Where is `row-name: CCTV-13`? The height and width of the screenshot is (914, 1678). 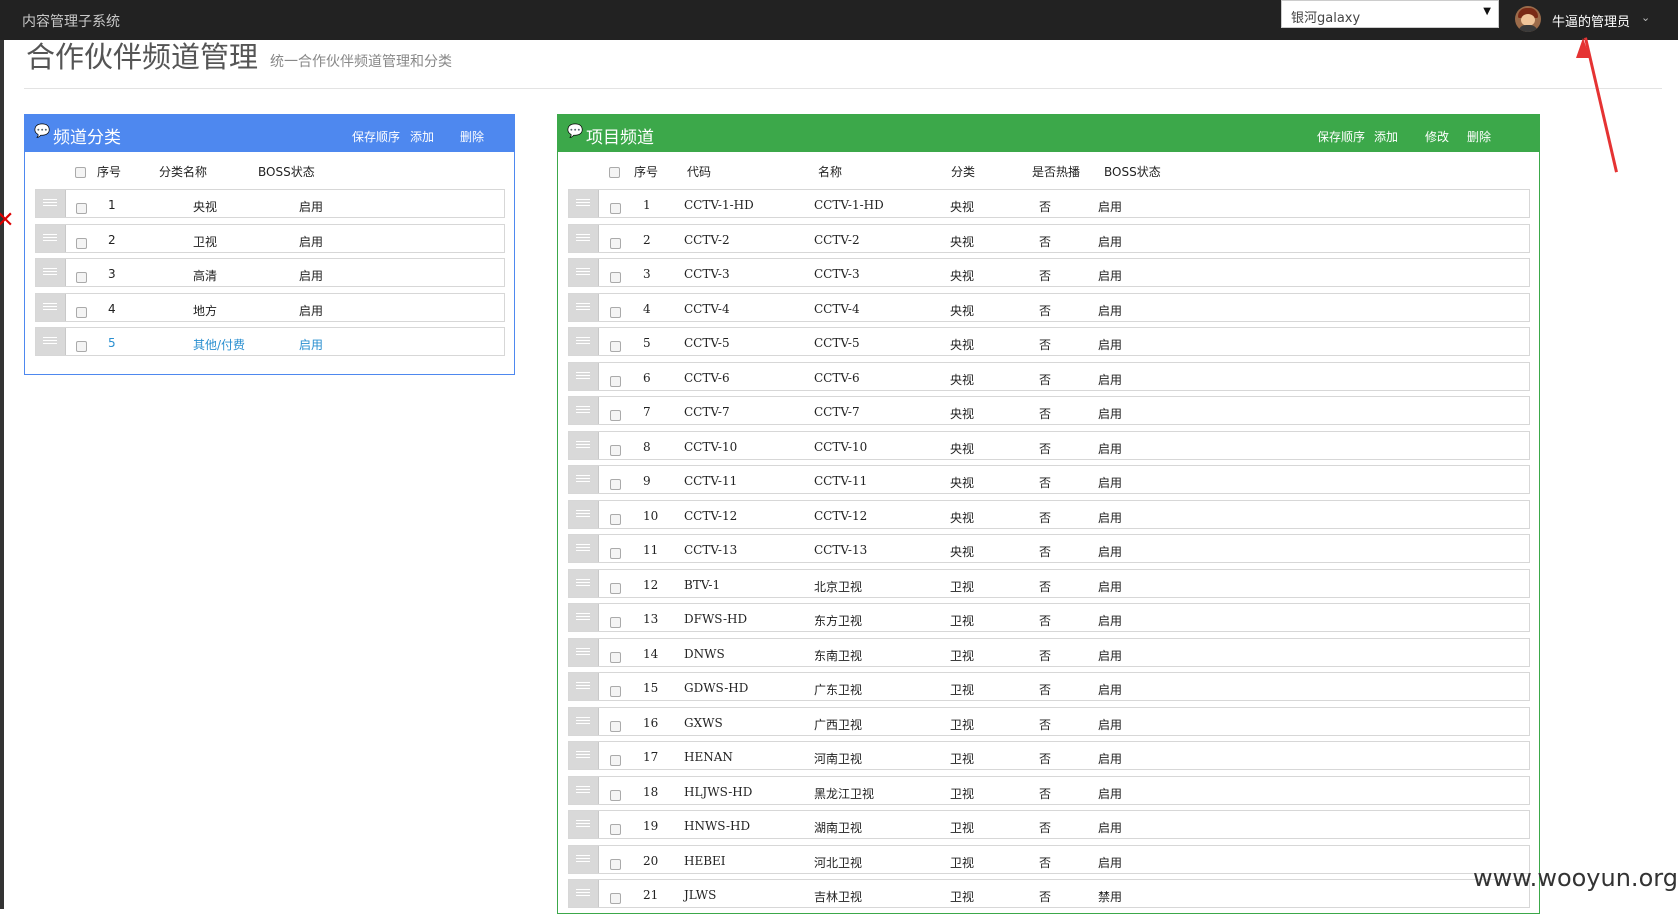 row-name: CCTV-13 is located at coordinates (841, 550).